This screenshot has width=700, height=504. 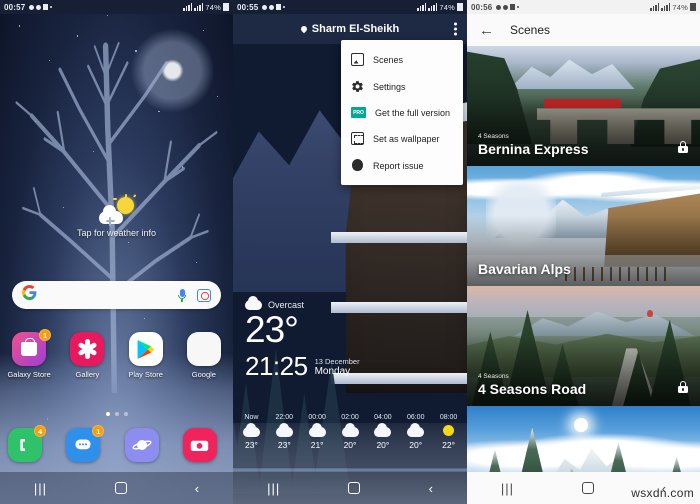 I want to click on hourly-item: 22:00 23°, so click(x=284, y=441).